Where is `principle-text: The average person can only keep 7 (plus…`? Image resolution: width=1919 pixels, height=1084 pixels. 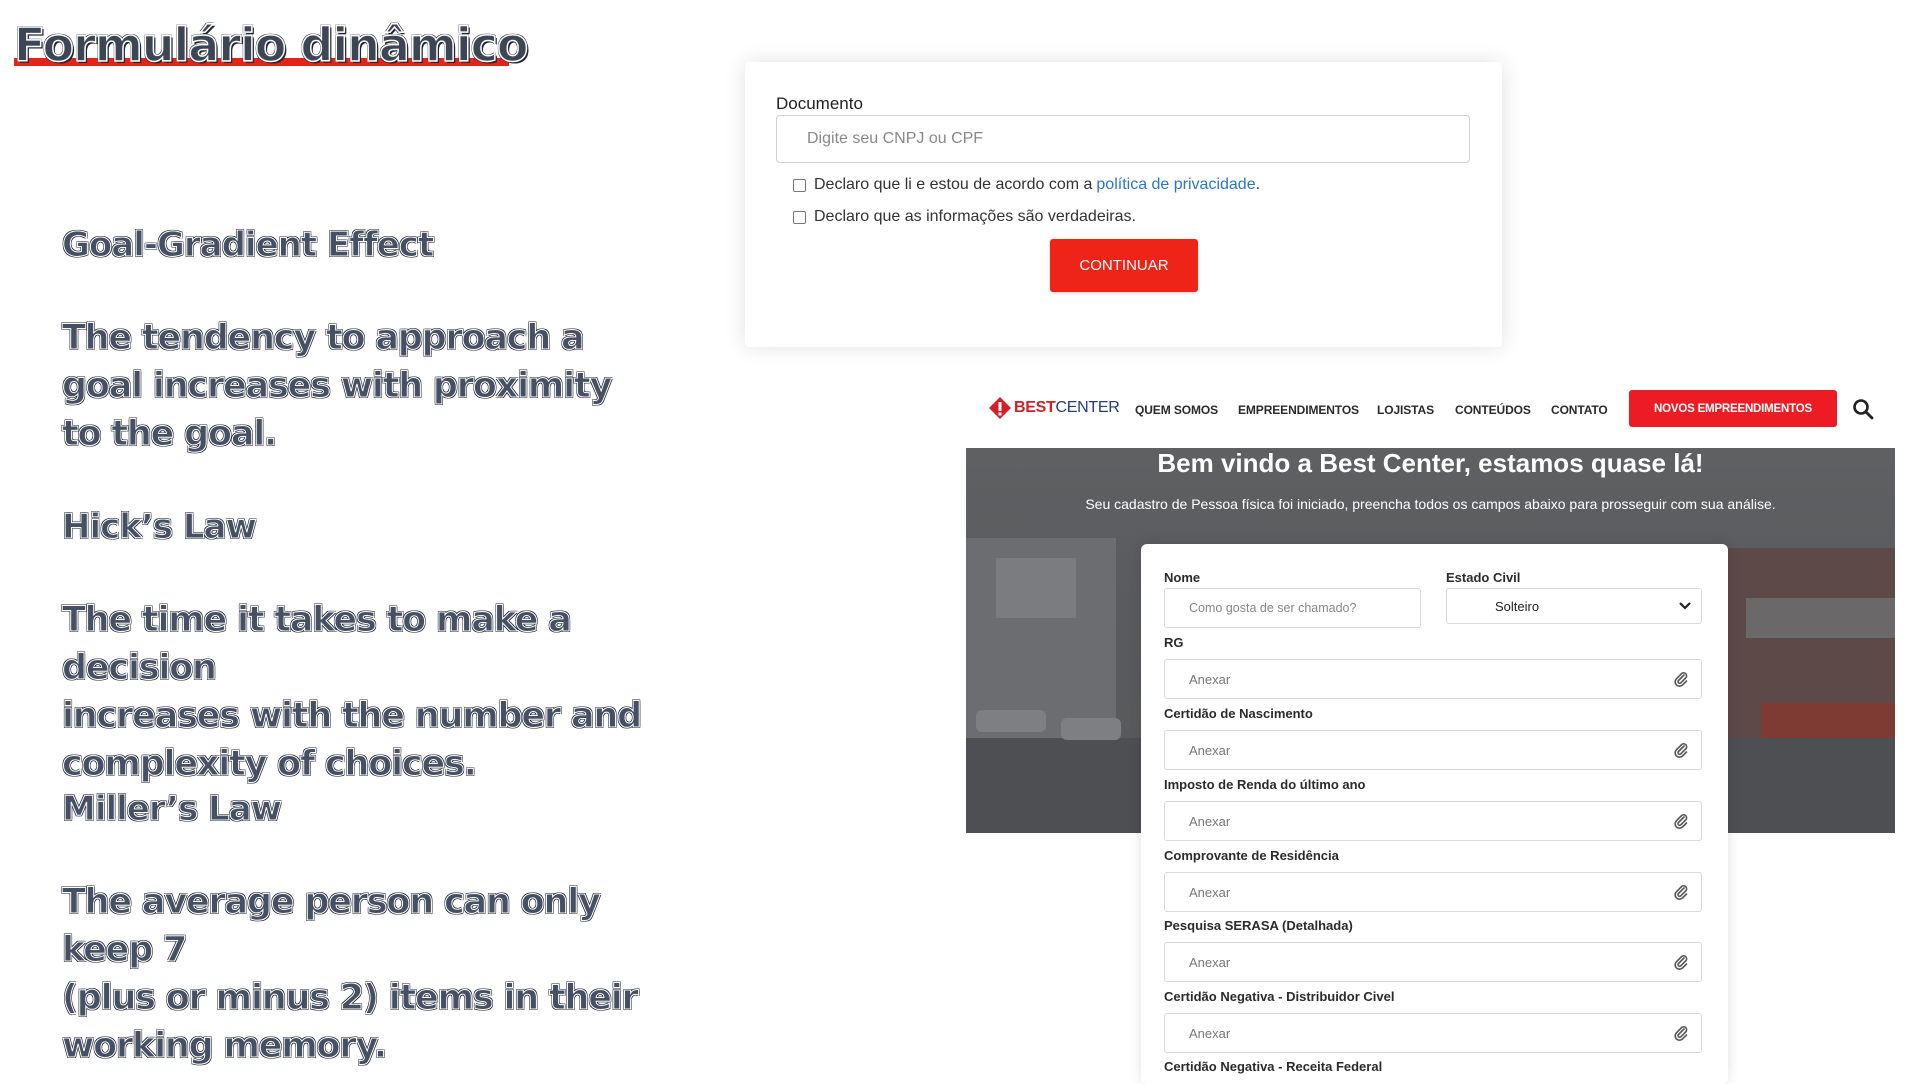 principle-text: The average person can only keep 7 (plus… is located at coordinates (351, 974).